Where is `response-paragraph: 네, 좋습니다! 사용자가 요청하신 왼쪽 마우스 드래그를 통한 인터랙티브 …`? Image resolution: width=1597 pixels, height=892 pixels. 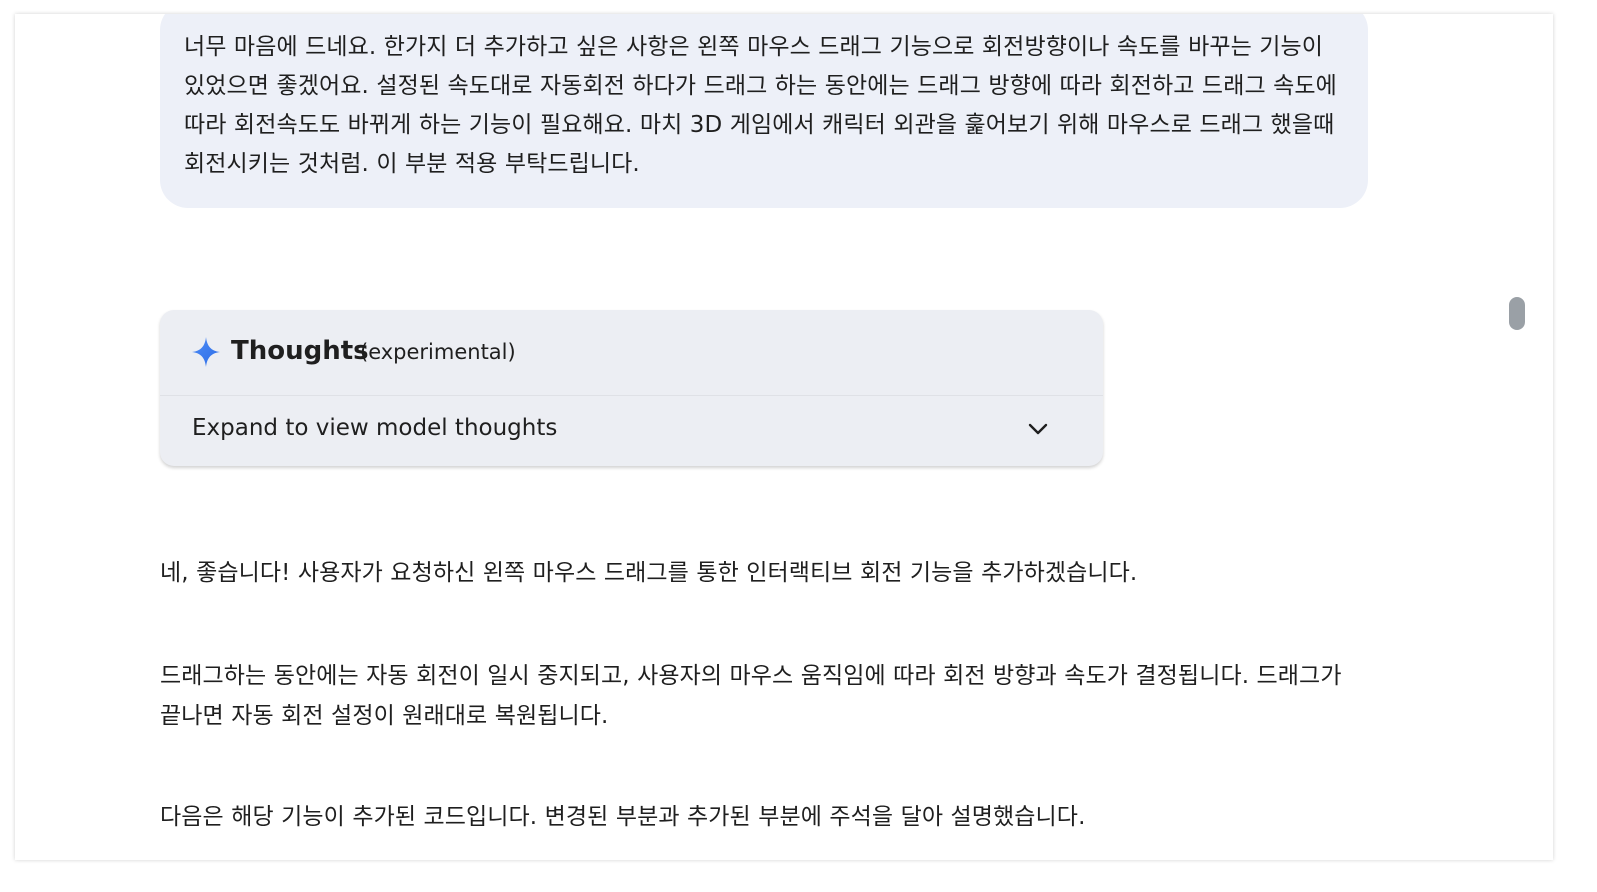
response-paragraph: 네, 좋습니다! 사용자가 요청하신 왼쪽 마우스 드래그를 통한 인터랙티브 … is located at coordinates (760, 573).